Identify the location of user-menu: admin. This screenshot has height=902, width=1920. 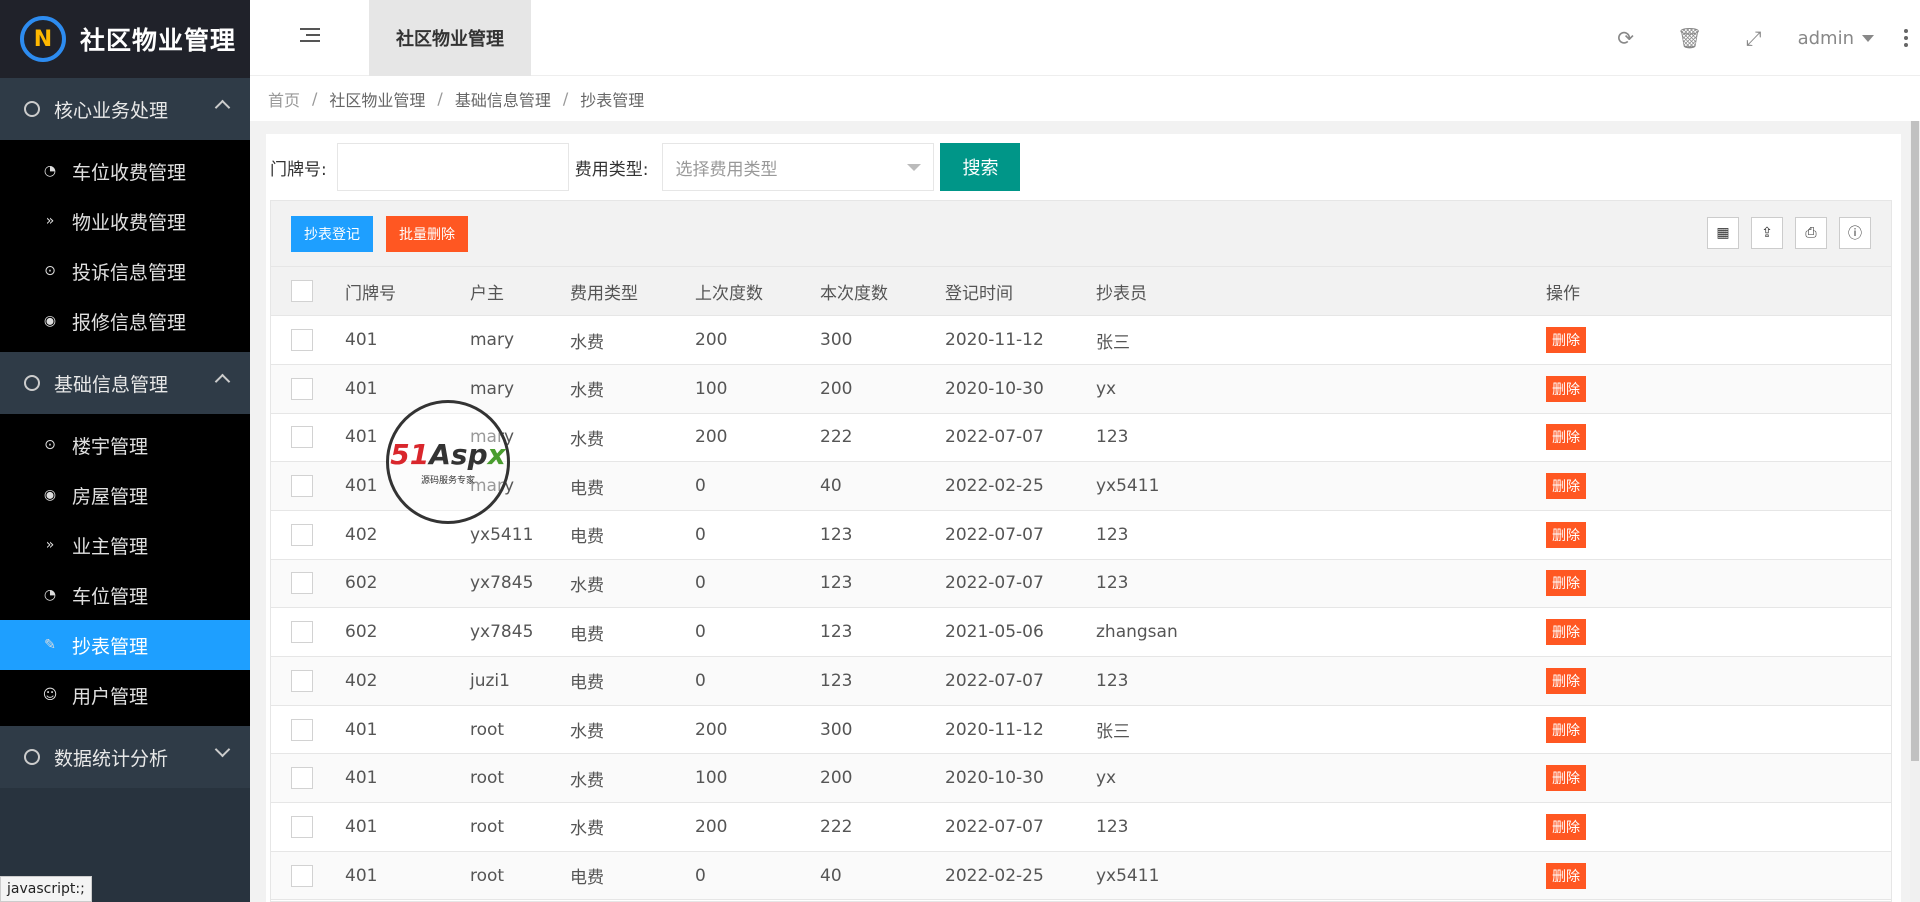
(1839, 38).